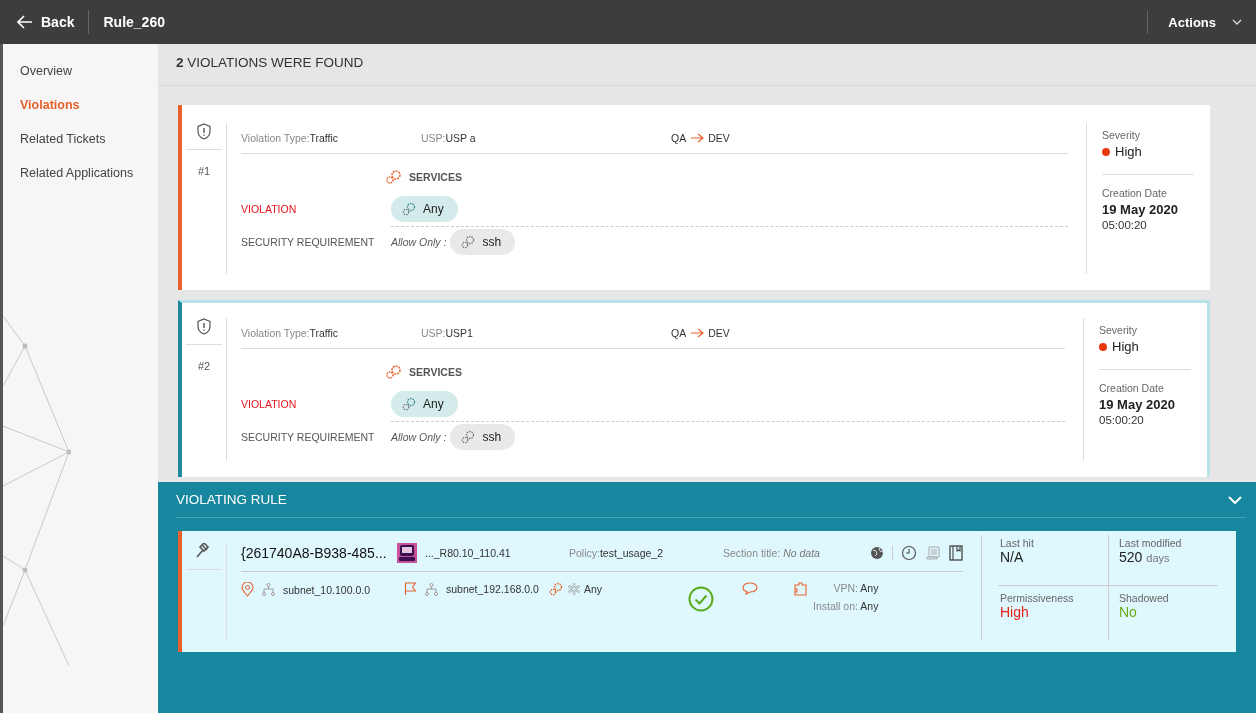  Describe the element at coordinates (1128, 612) in the screenshot. I see `stat-value: No` at that location.